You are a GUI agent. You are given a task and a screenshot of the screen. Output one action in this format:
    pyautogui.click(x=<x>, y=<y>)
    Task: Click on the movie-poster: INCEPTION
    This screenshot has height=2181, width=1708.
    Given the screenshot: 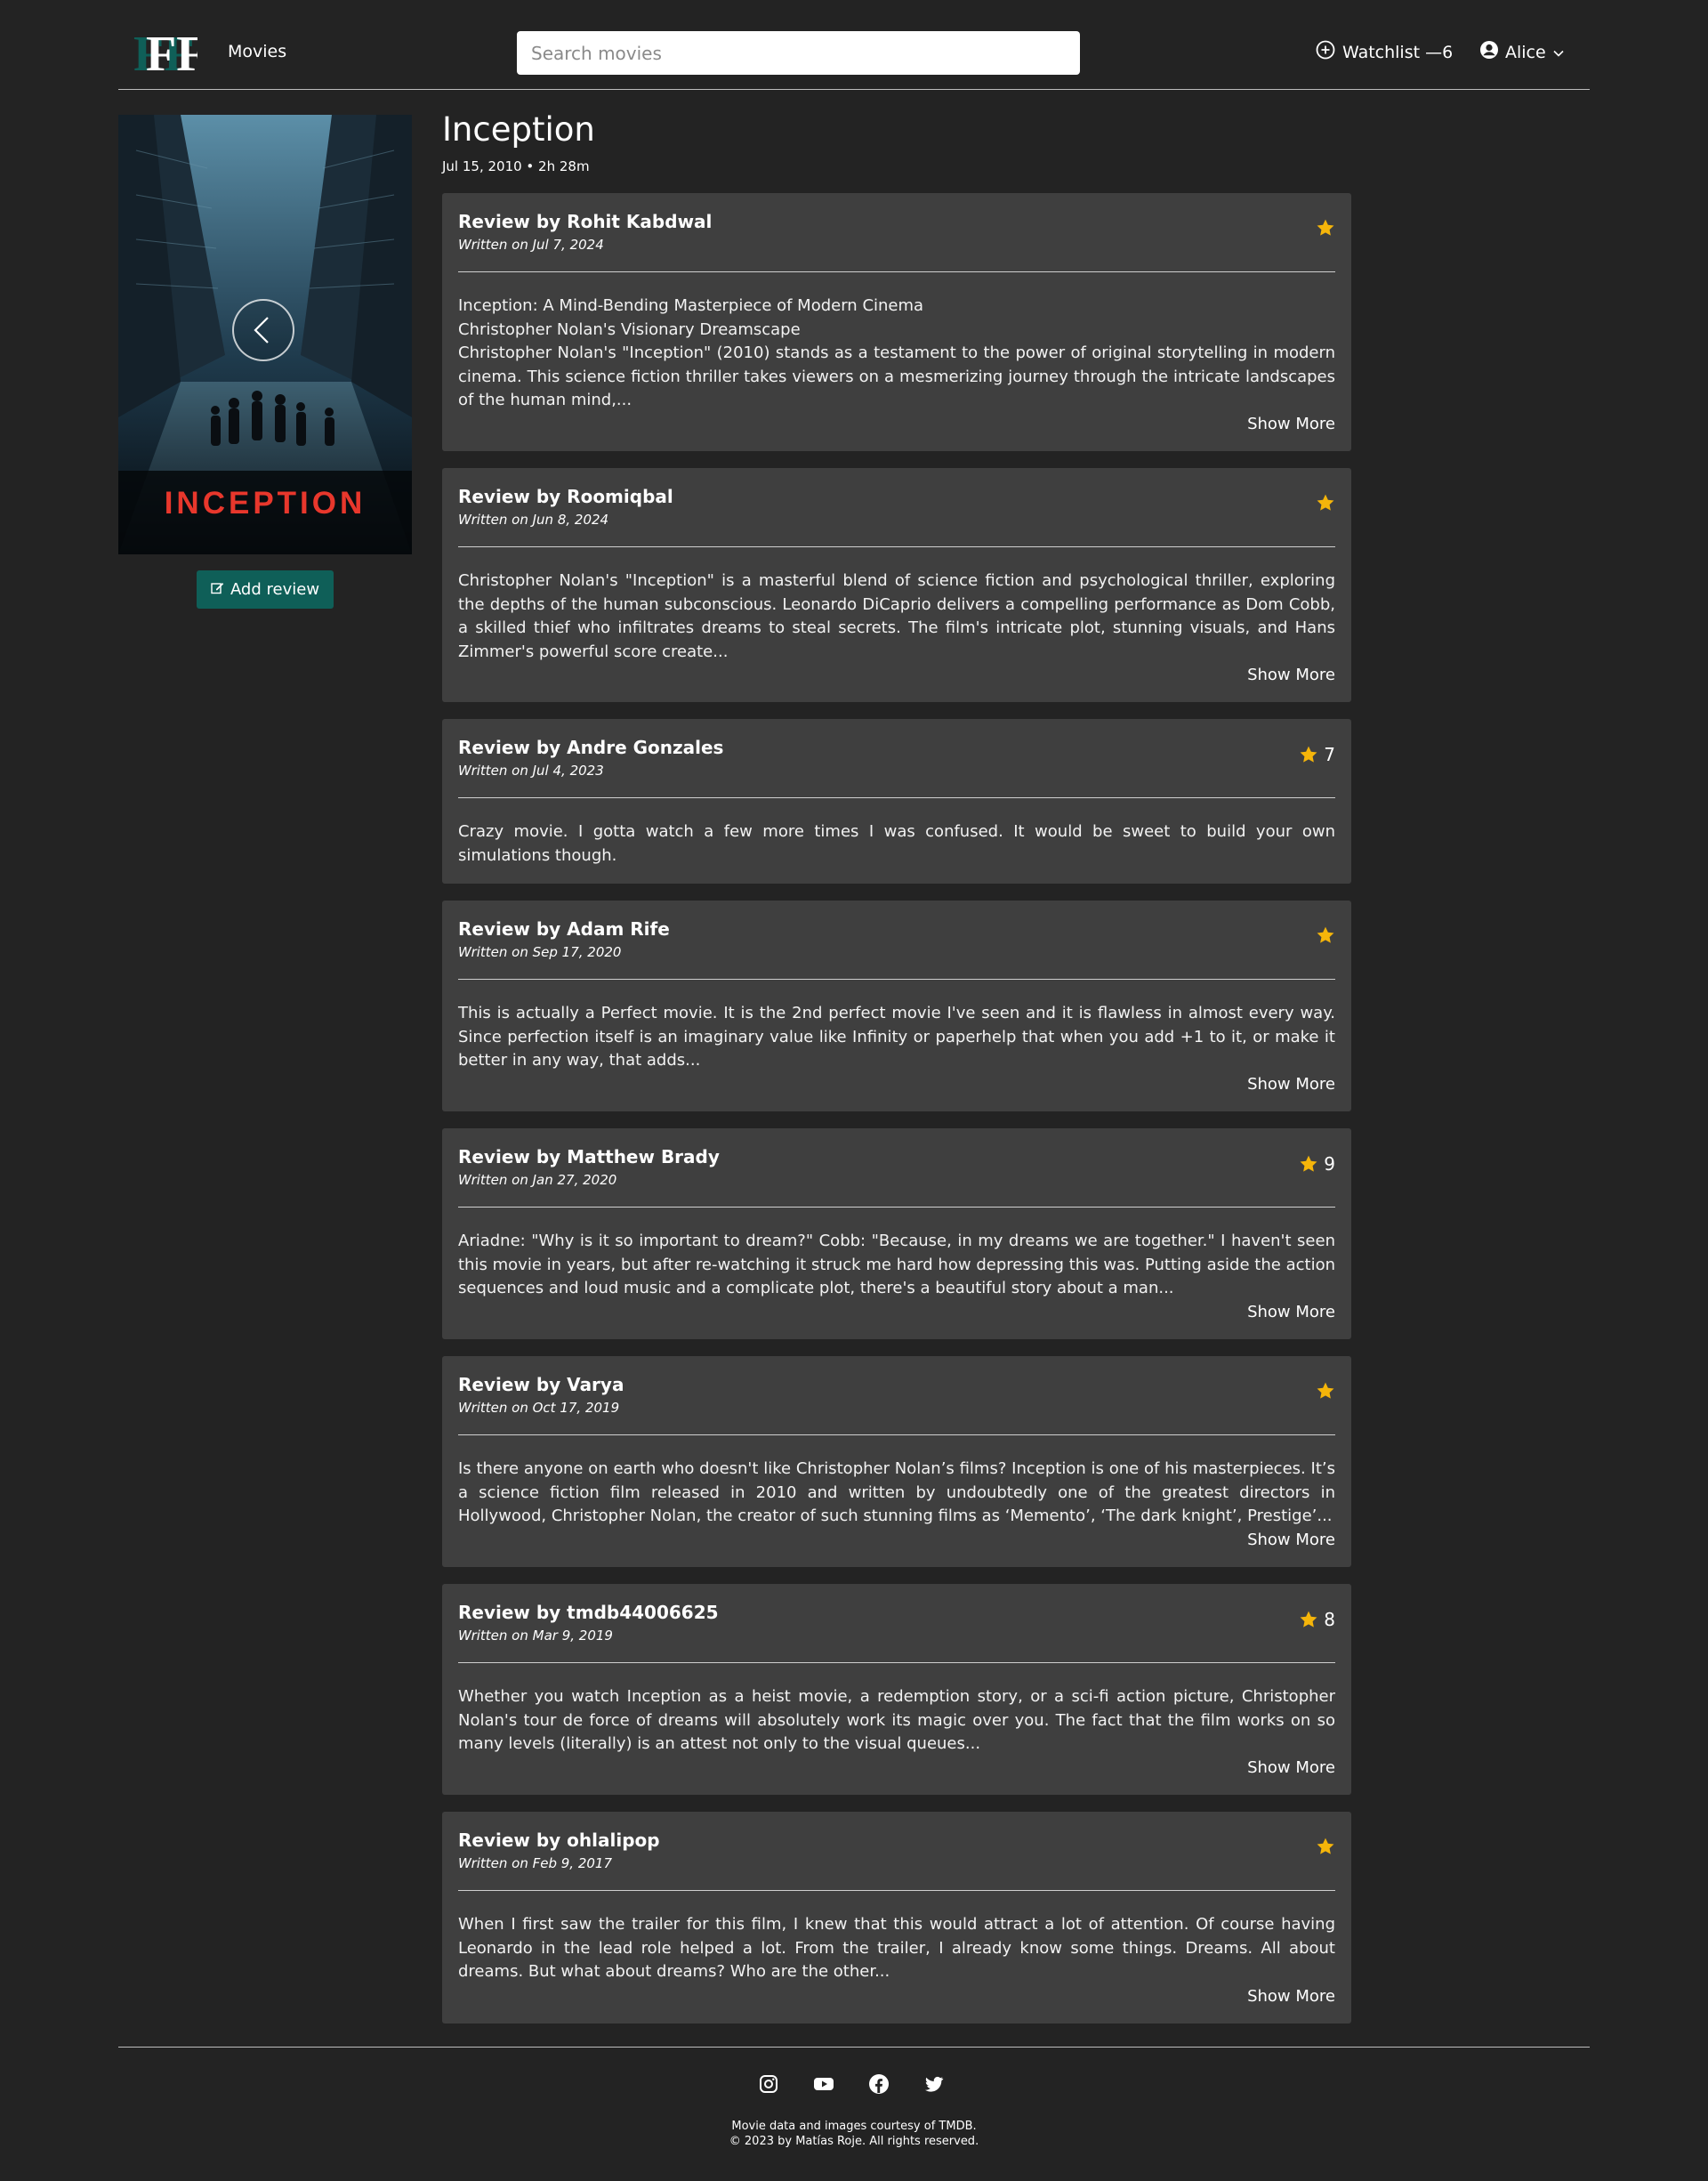 What is the action you would take?
    pyautogui.click(x=265, y=334)
    